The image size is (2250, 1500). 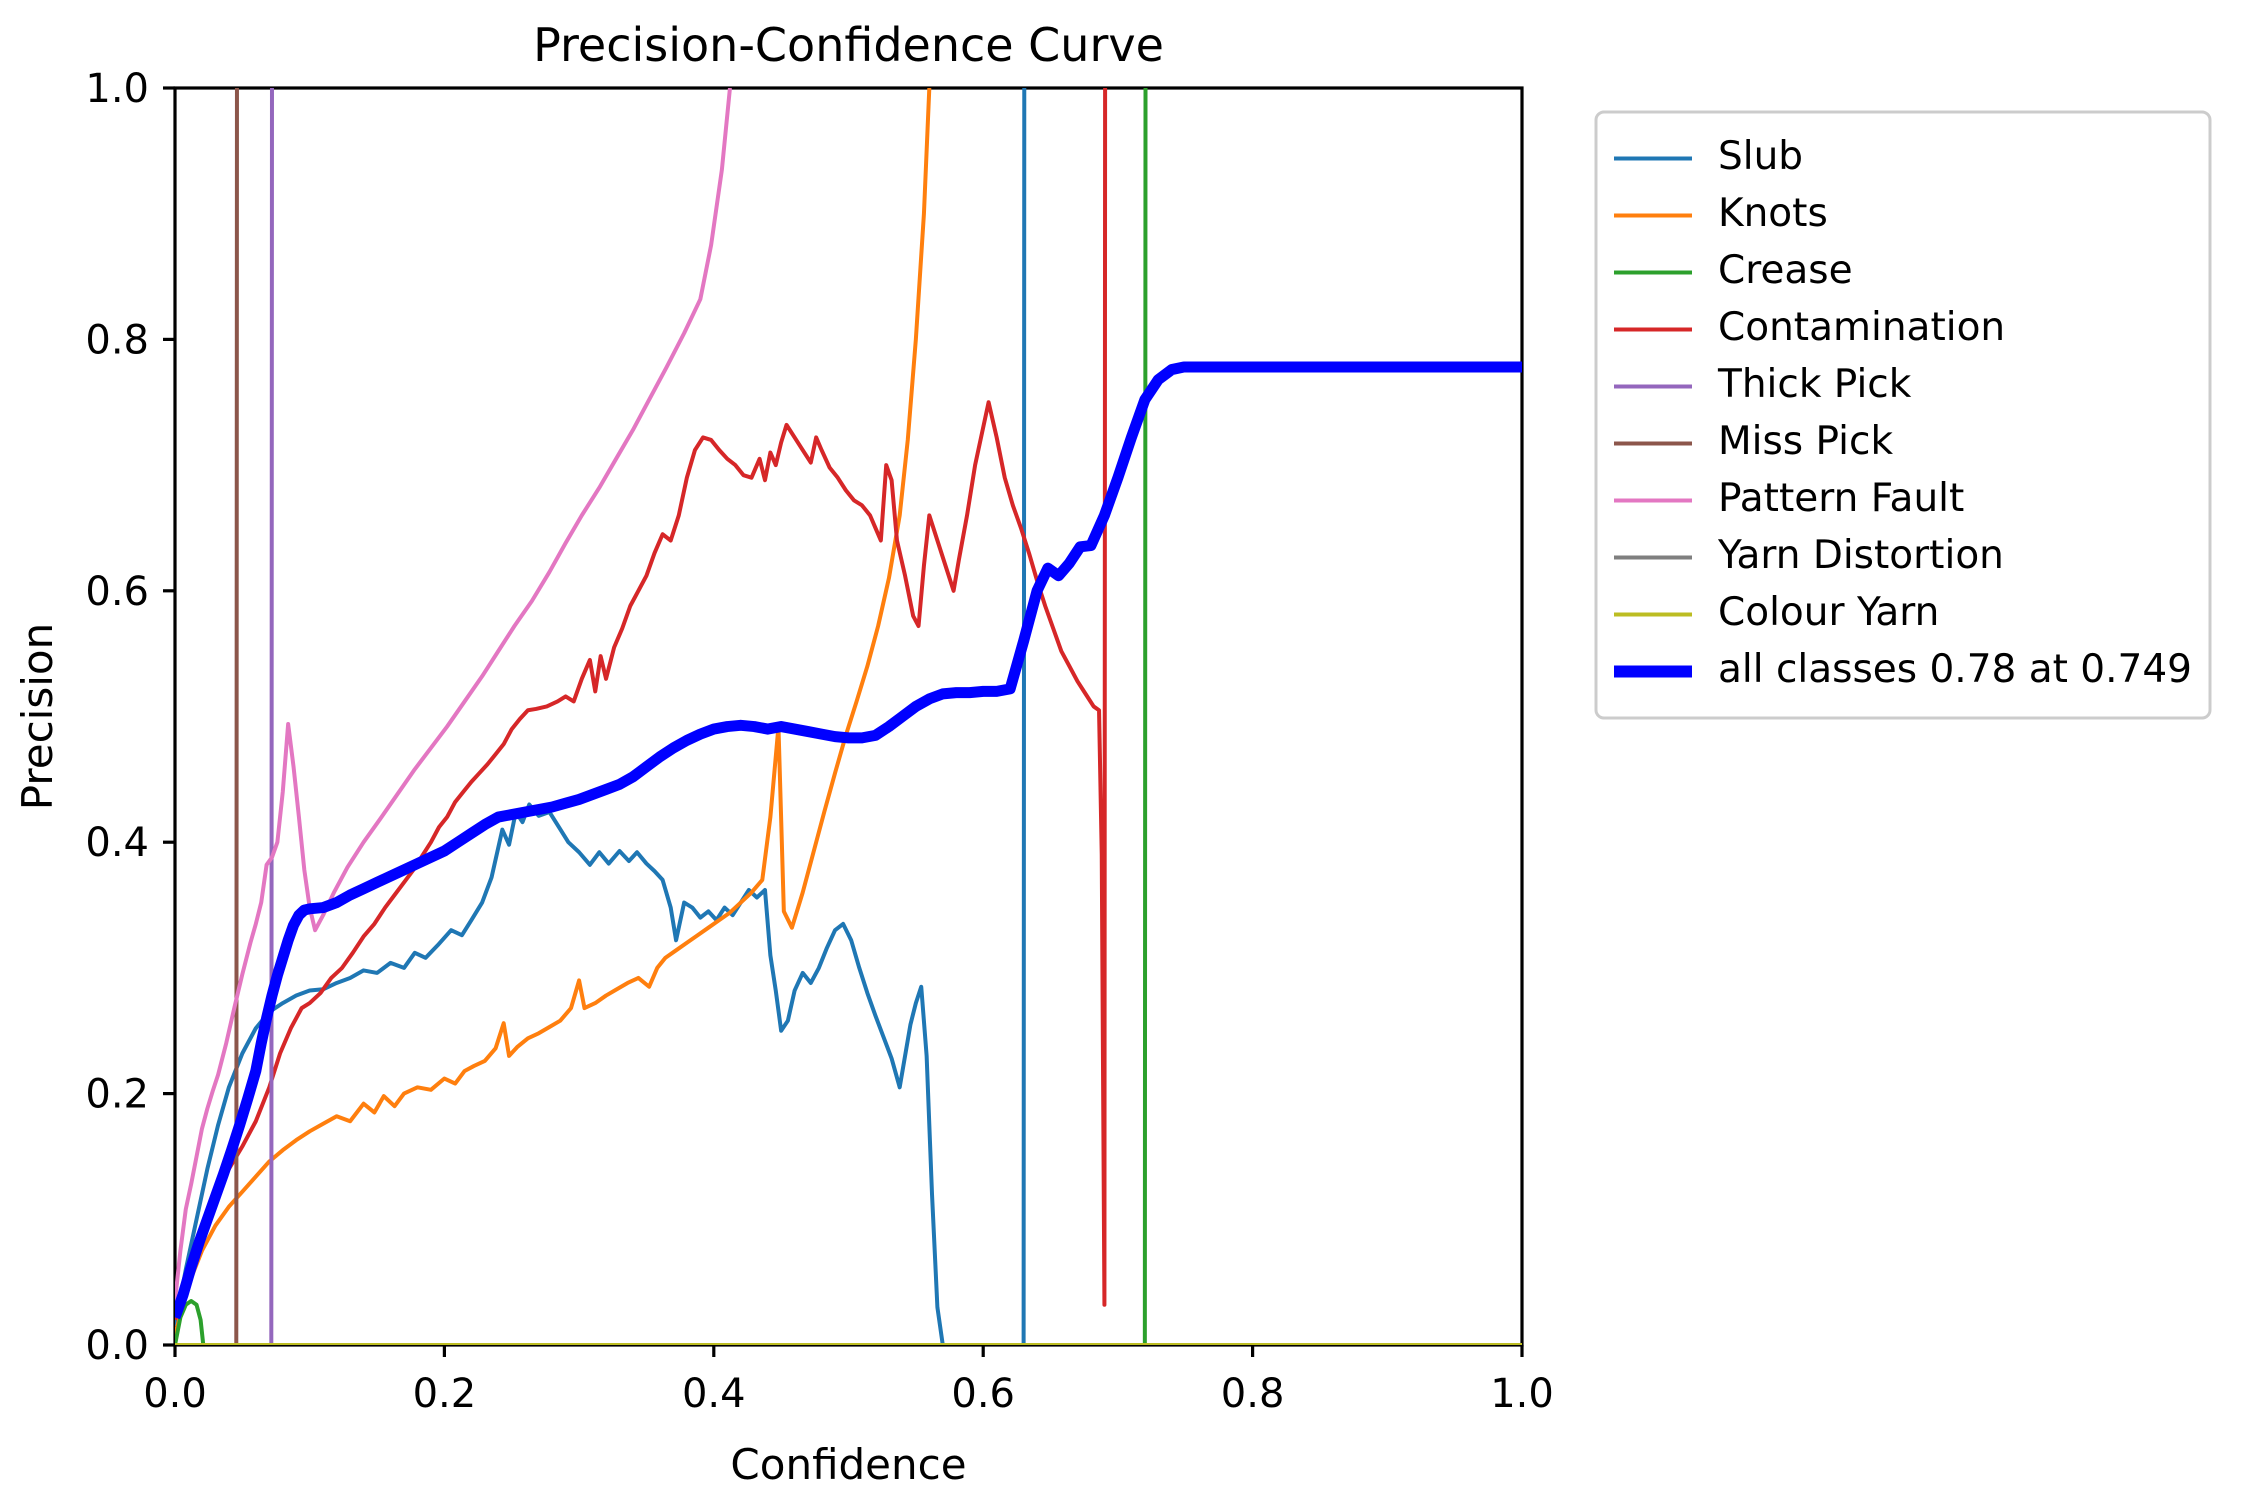 What do you see at coordinates (1828, 612) in the screenshot?
I see `legend-label: Colour Yarn` at bounding box center [1828, 612].